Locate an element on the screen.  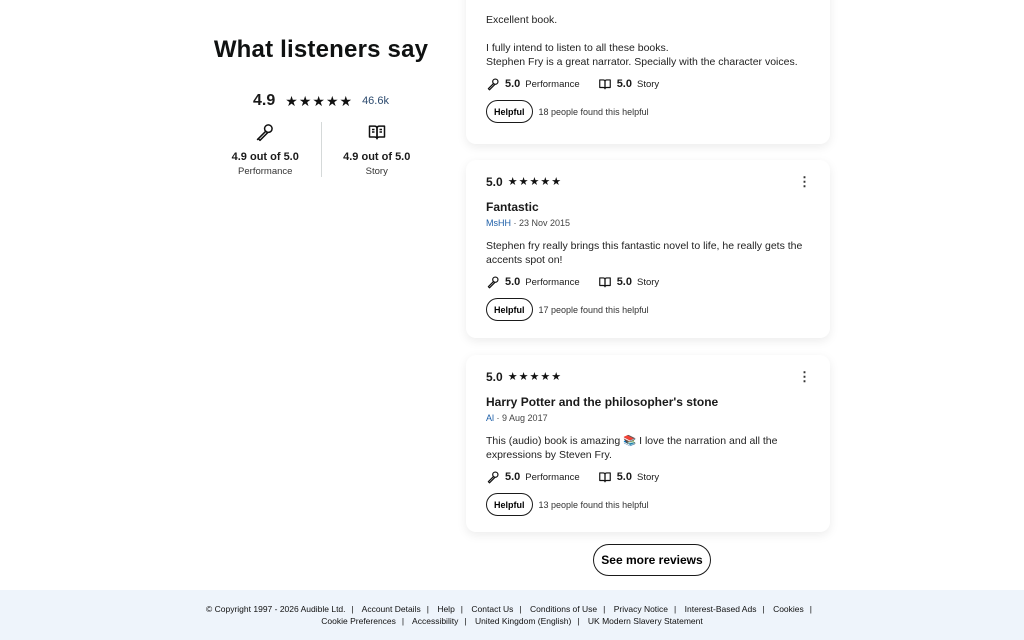
performance-value: 4.9 out of 5.0 is located at coordinates (265, 157).